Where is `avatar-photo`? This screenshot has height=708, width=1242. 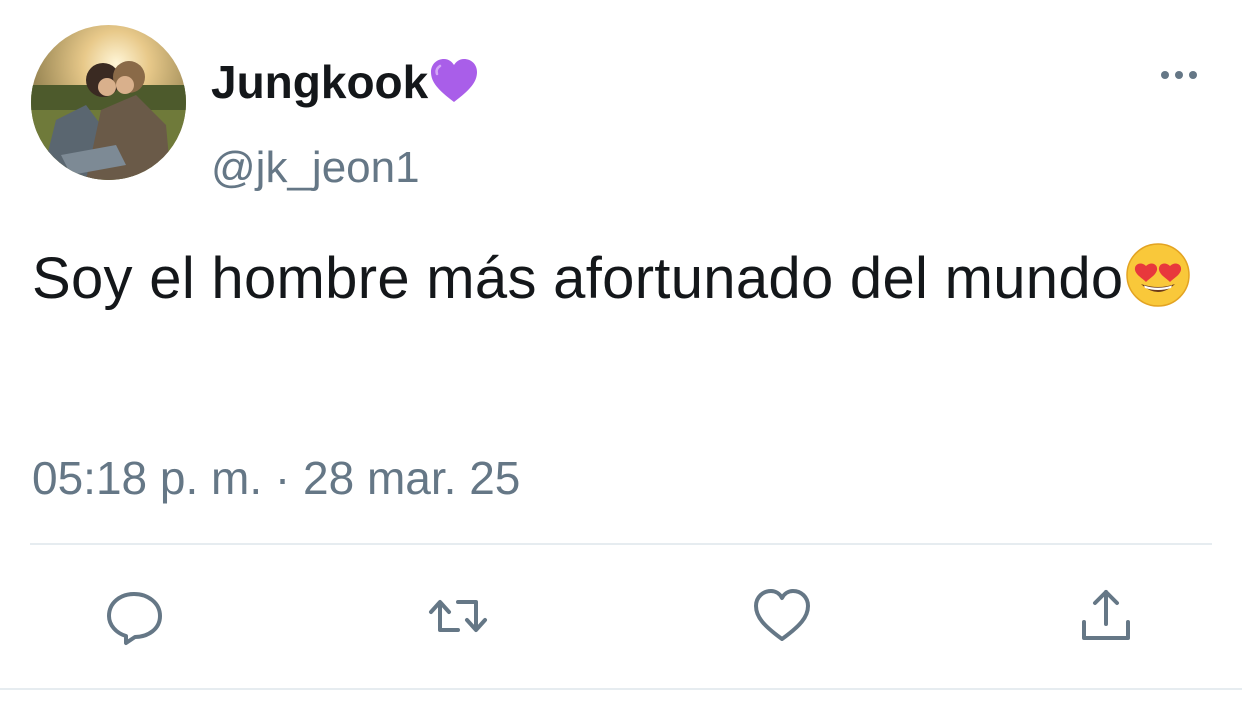 avatar-photo is located at coordinates (108, 102).